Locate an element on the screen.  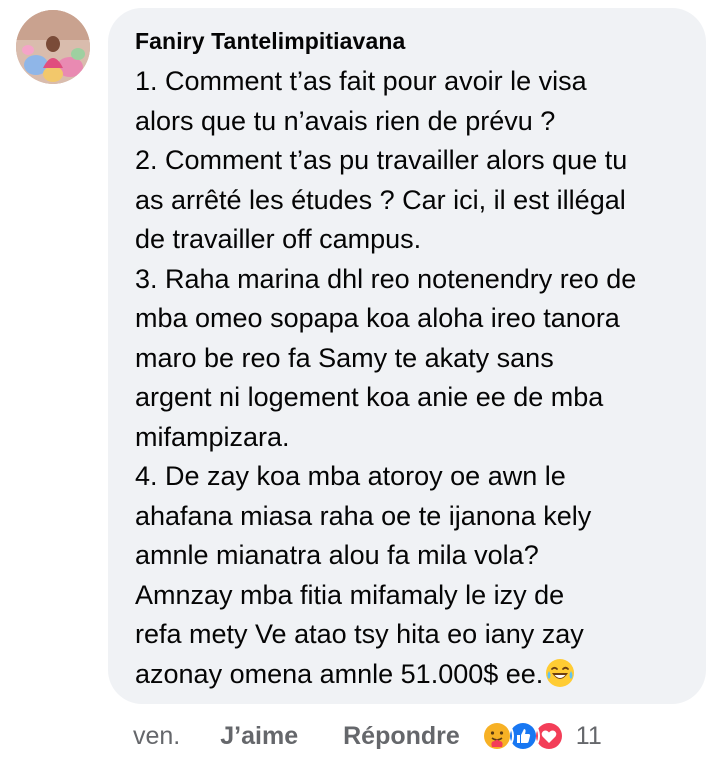
reaction-count: 11 is located at coordinates (588, 735).